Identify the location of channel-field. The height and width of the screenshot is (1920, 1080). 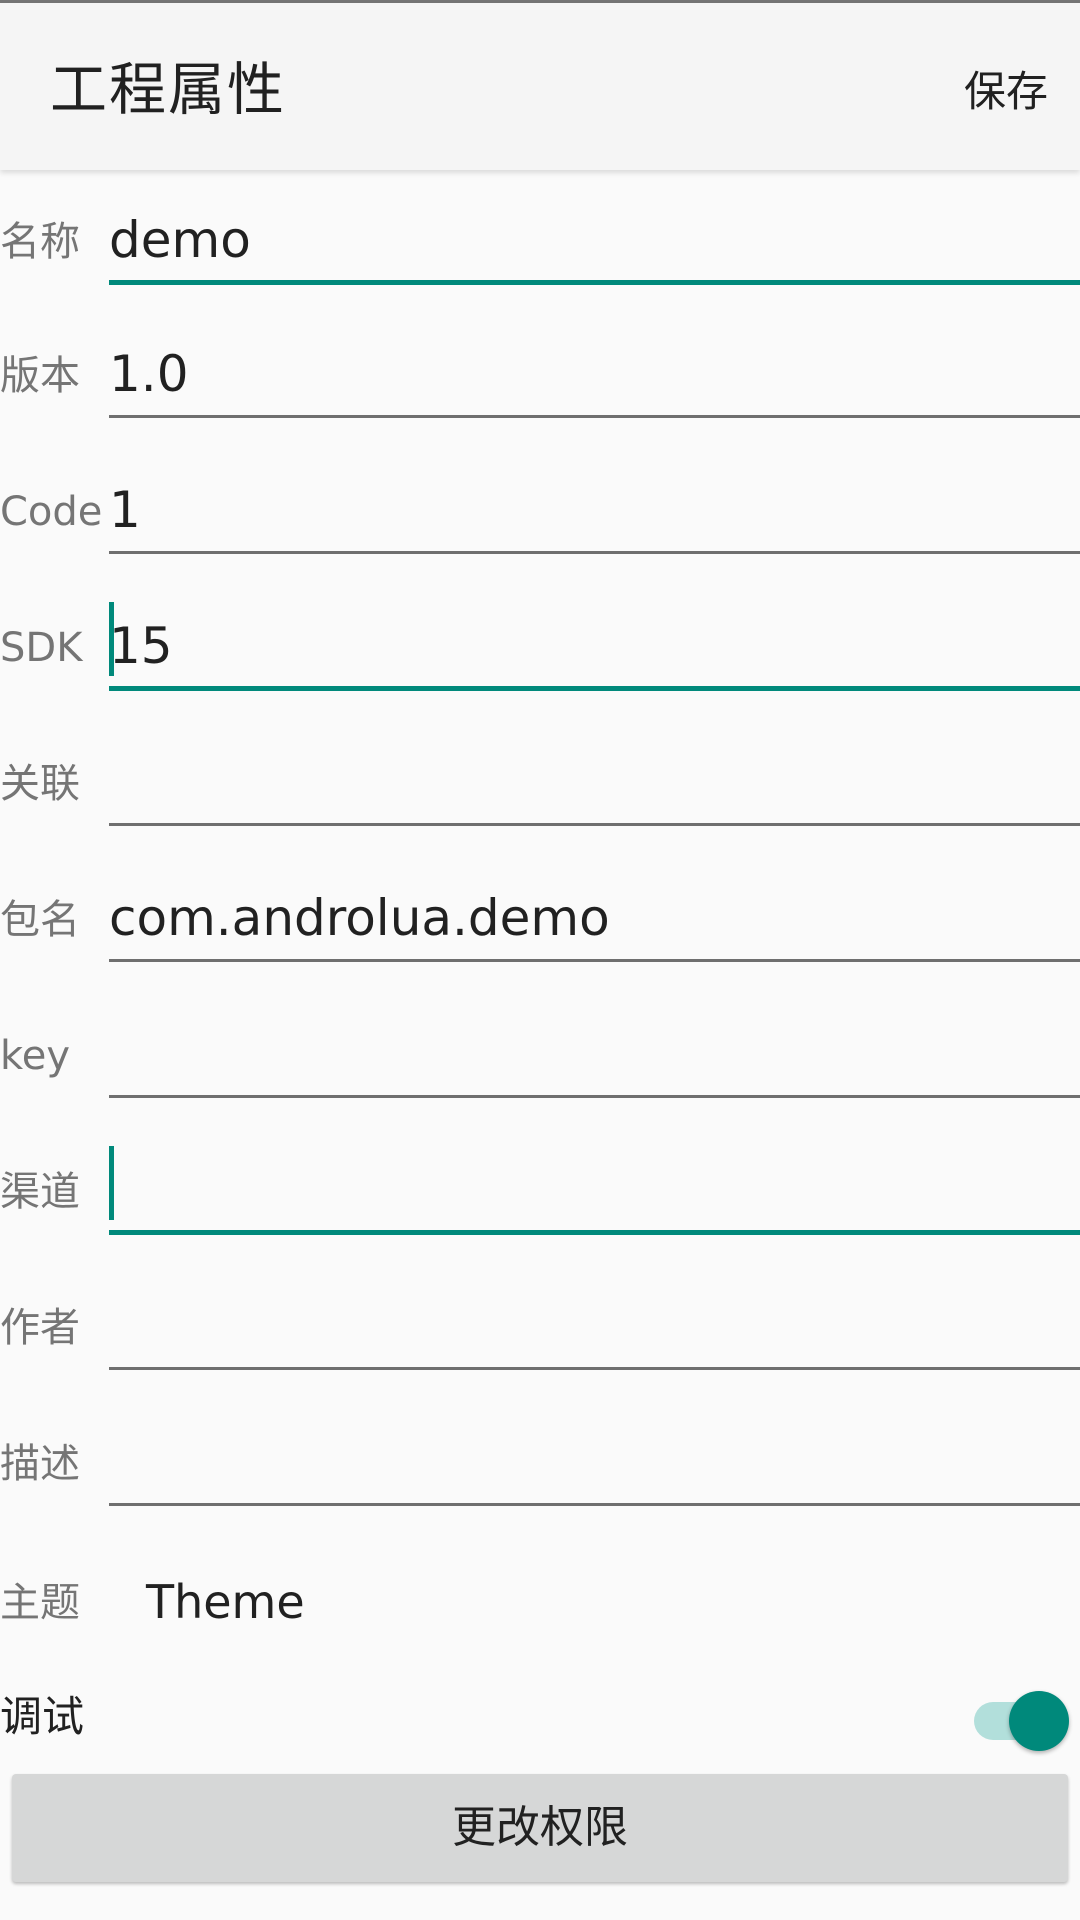
(594, 1166).